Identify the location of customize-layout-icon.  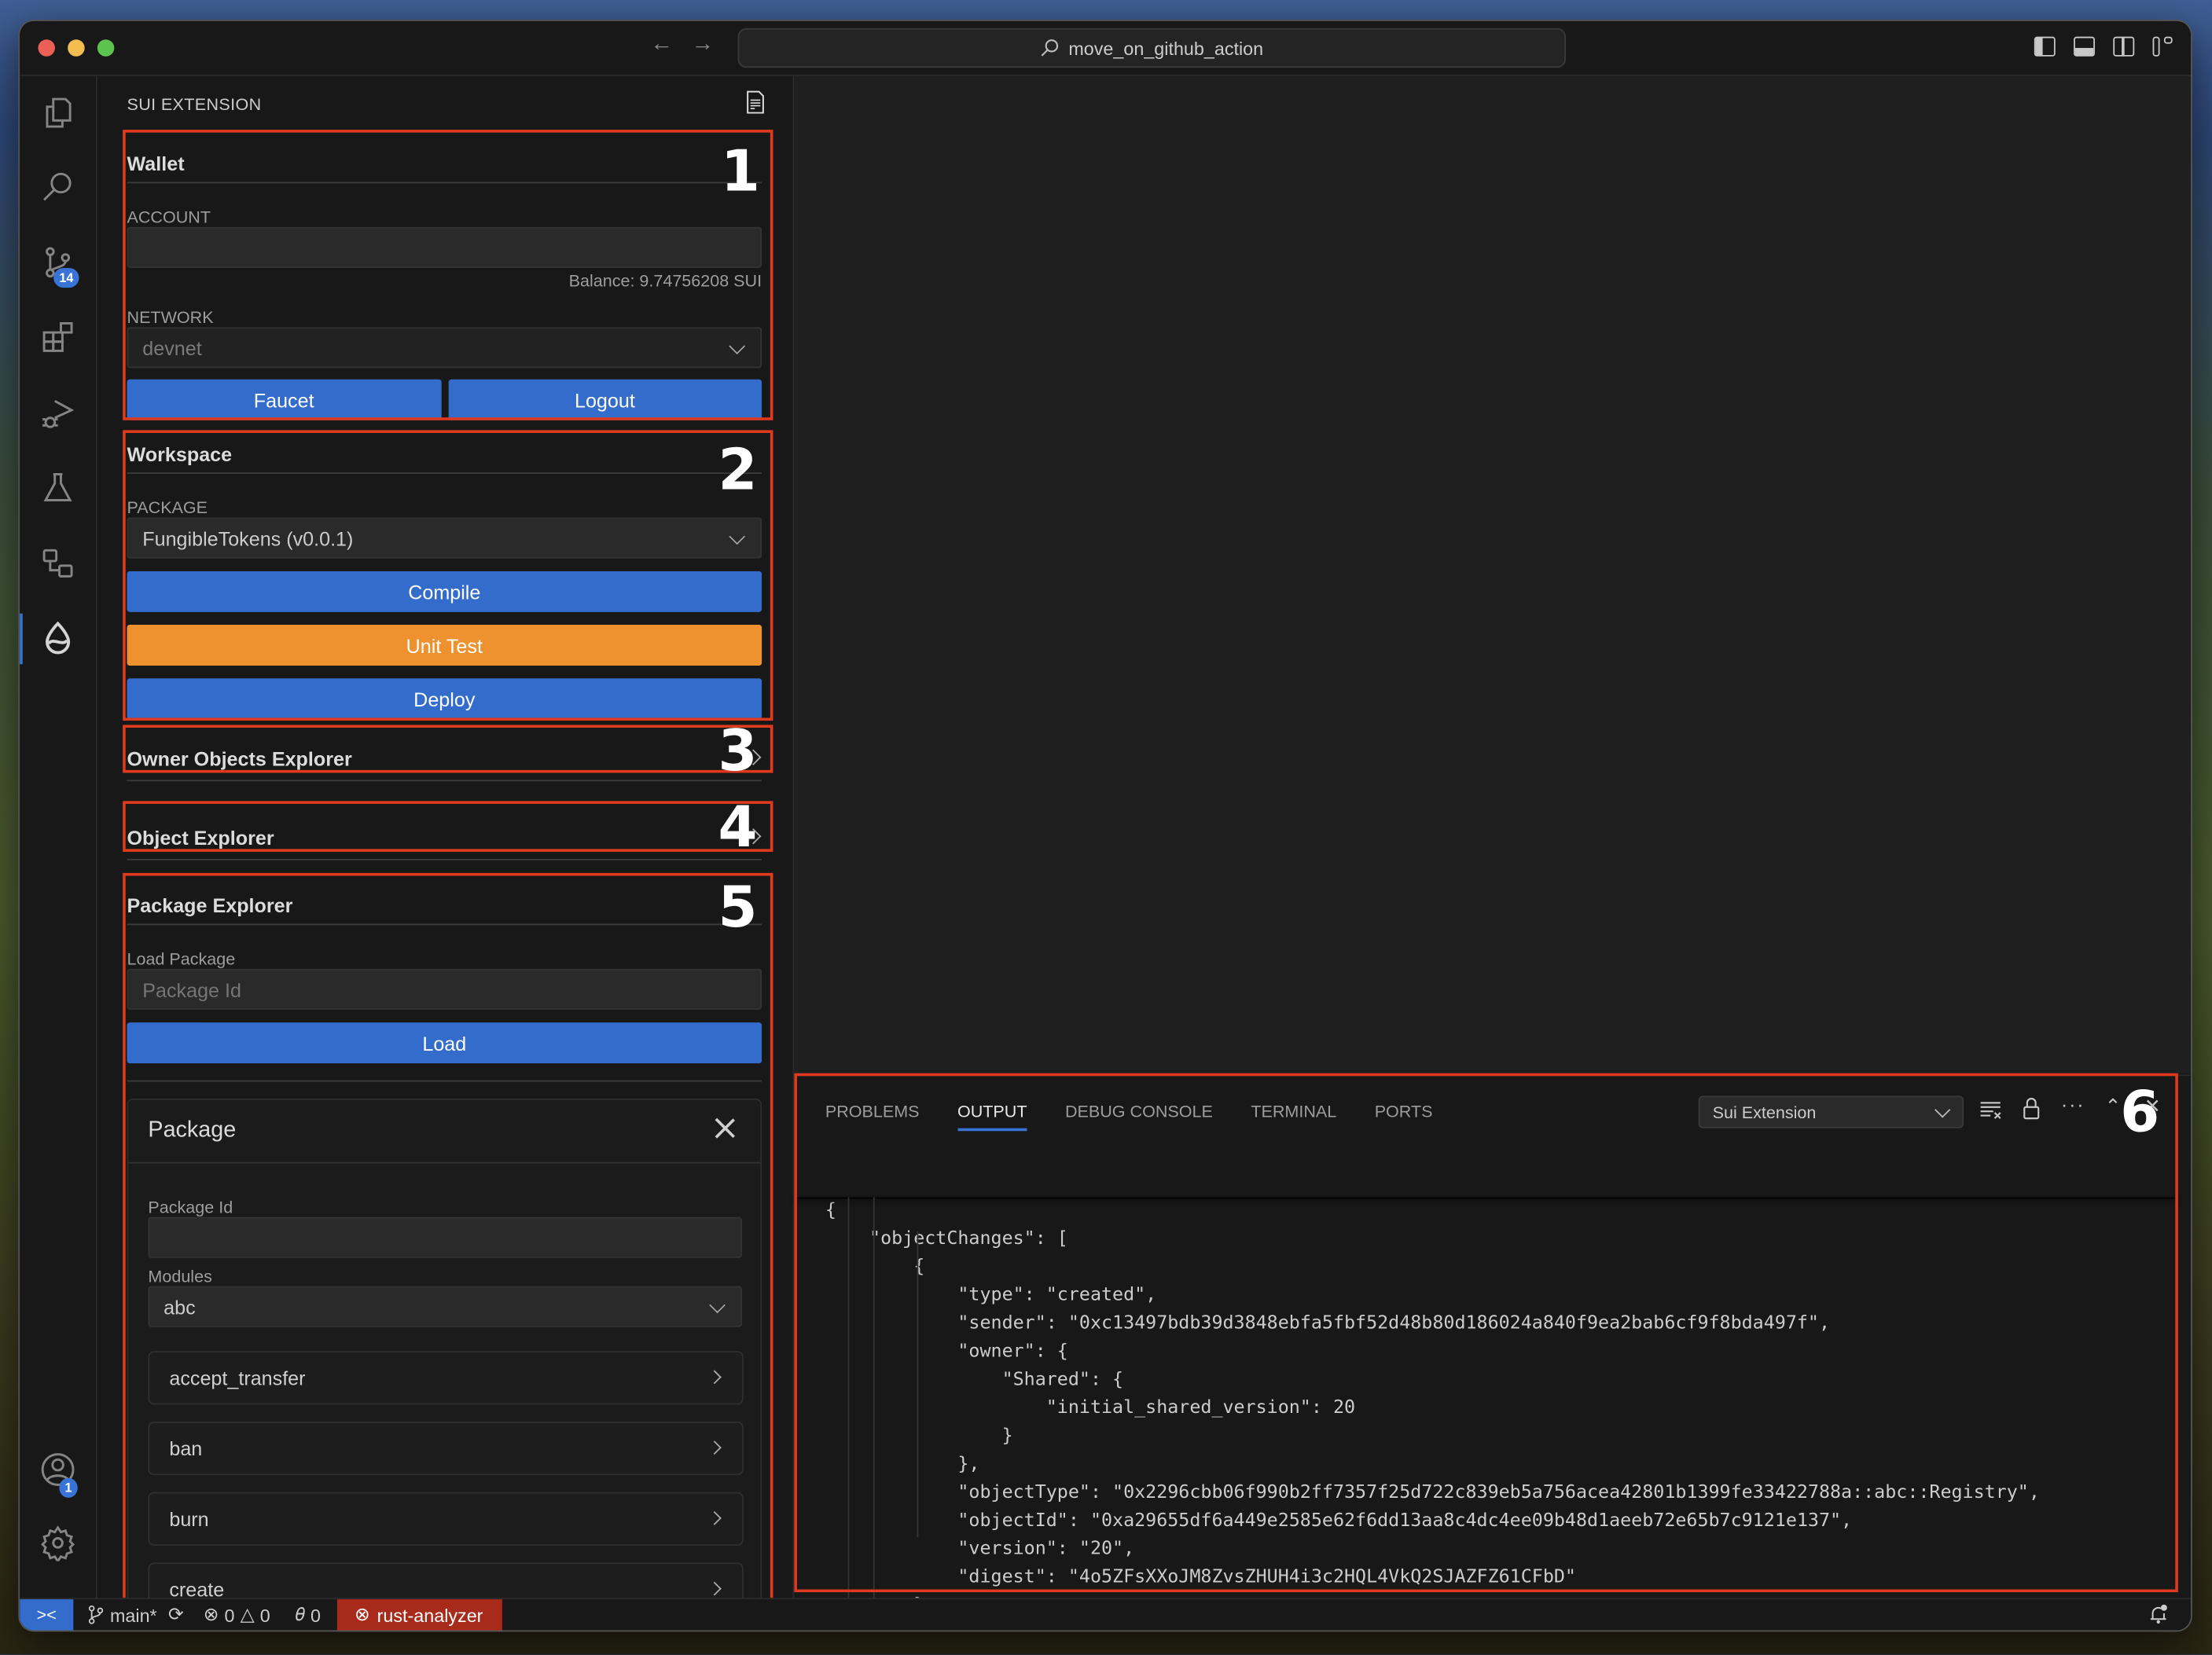
(2163, 46).